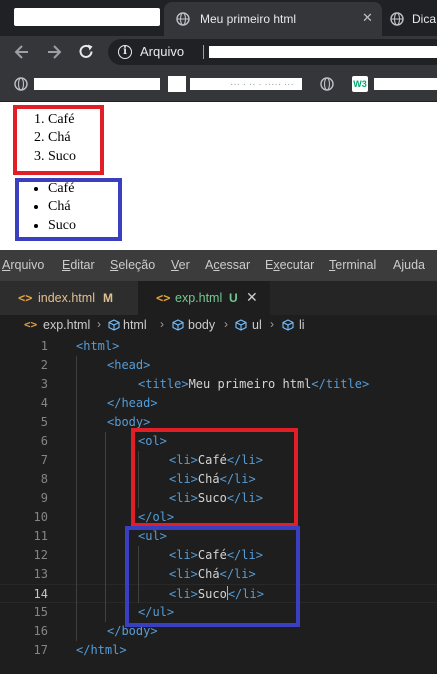 This screenshot has width=437, height=674. What do you see at coordinates (262, 84) in the screenshot?
I see `bookmark-faint-text: ··· · ·· · ····· ···` at bounding box center [262, 84].